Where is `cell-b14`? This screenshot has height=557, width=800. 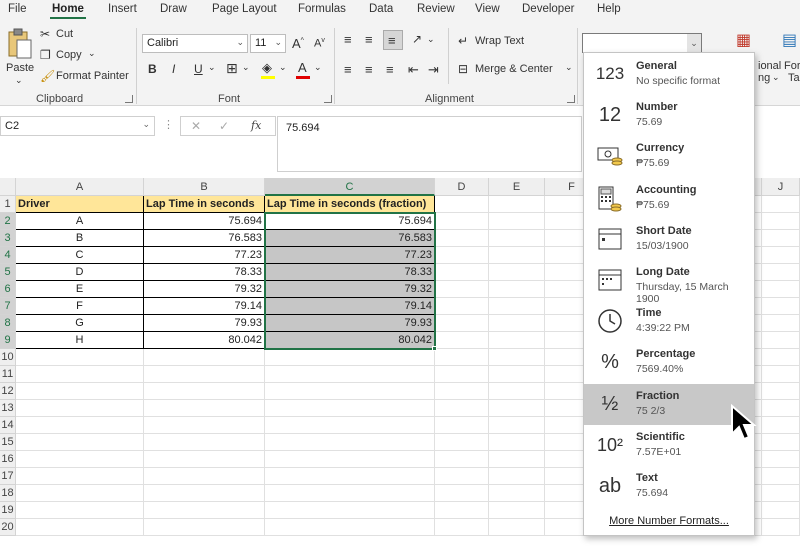
cell-b14 is located at coordinates (204, 425).